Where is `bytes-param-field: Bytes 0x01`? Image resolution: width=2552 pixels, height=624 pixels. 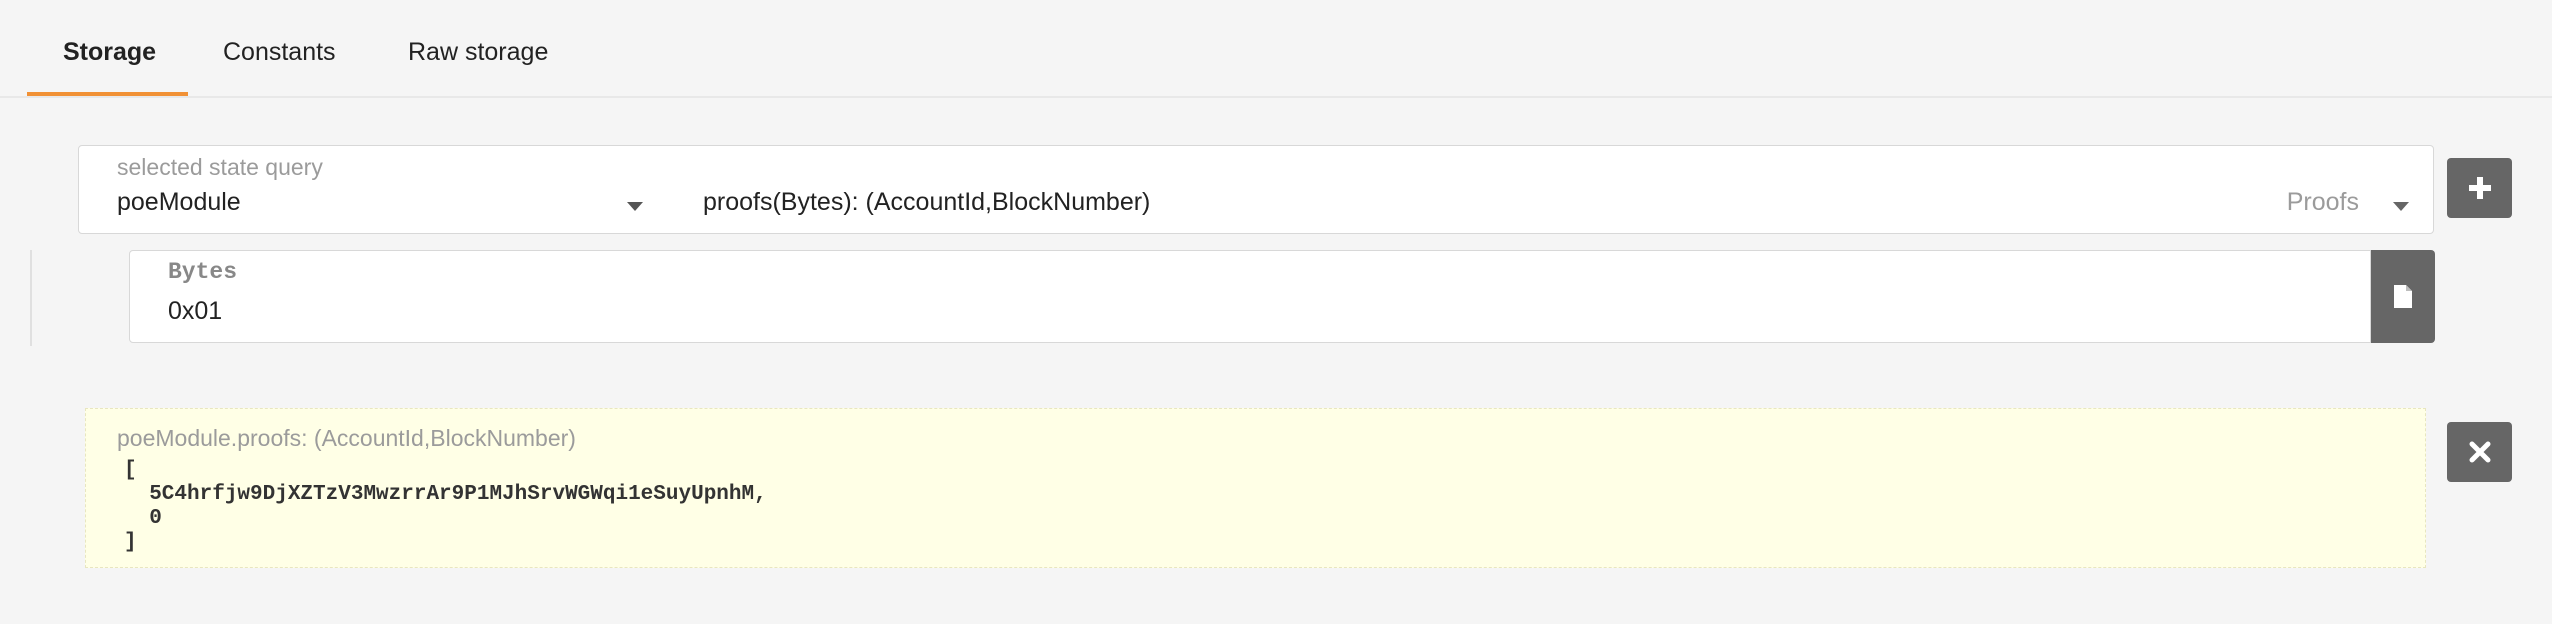
bytes-param-field: Bytes 0x01 is located at coordinates (1250, 296).